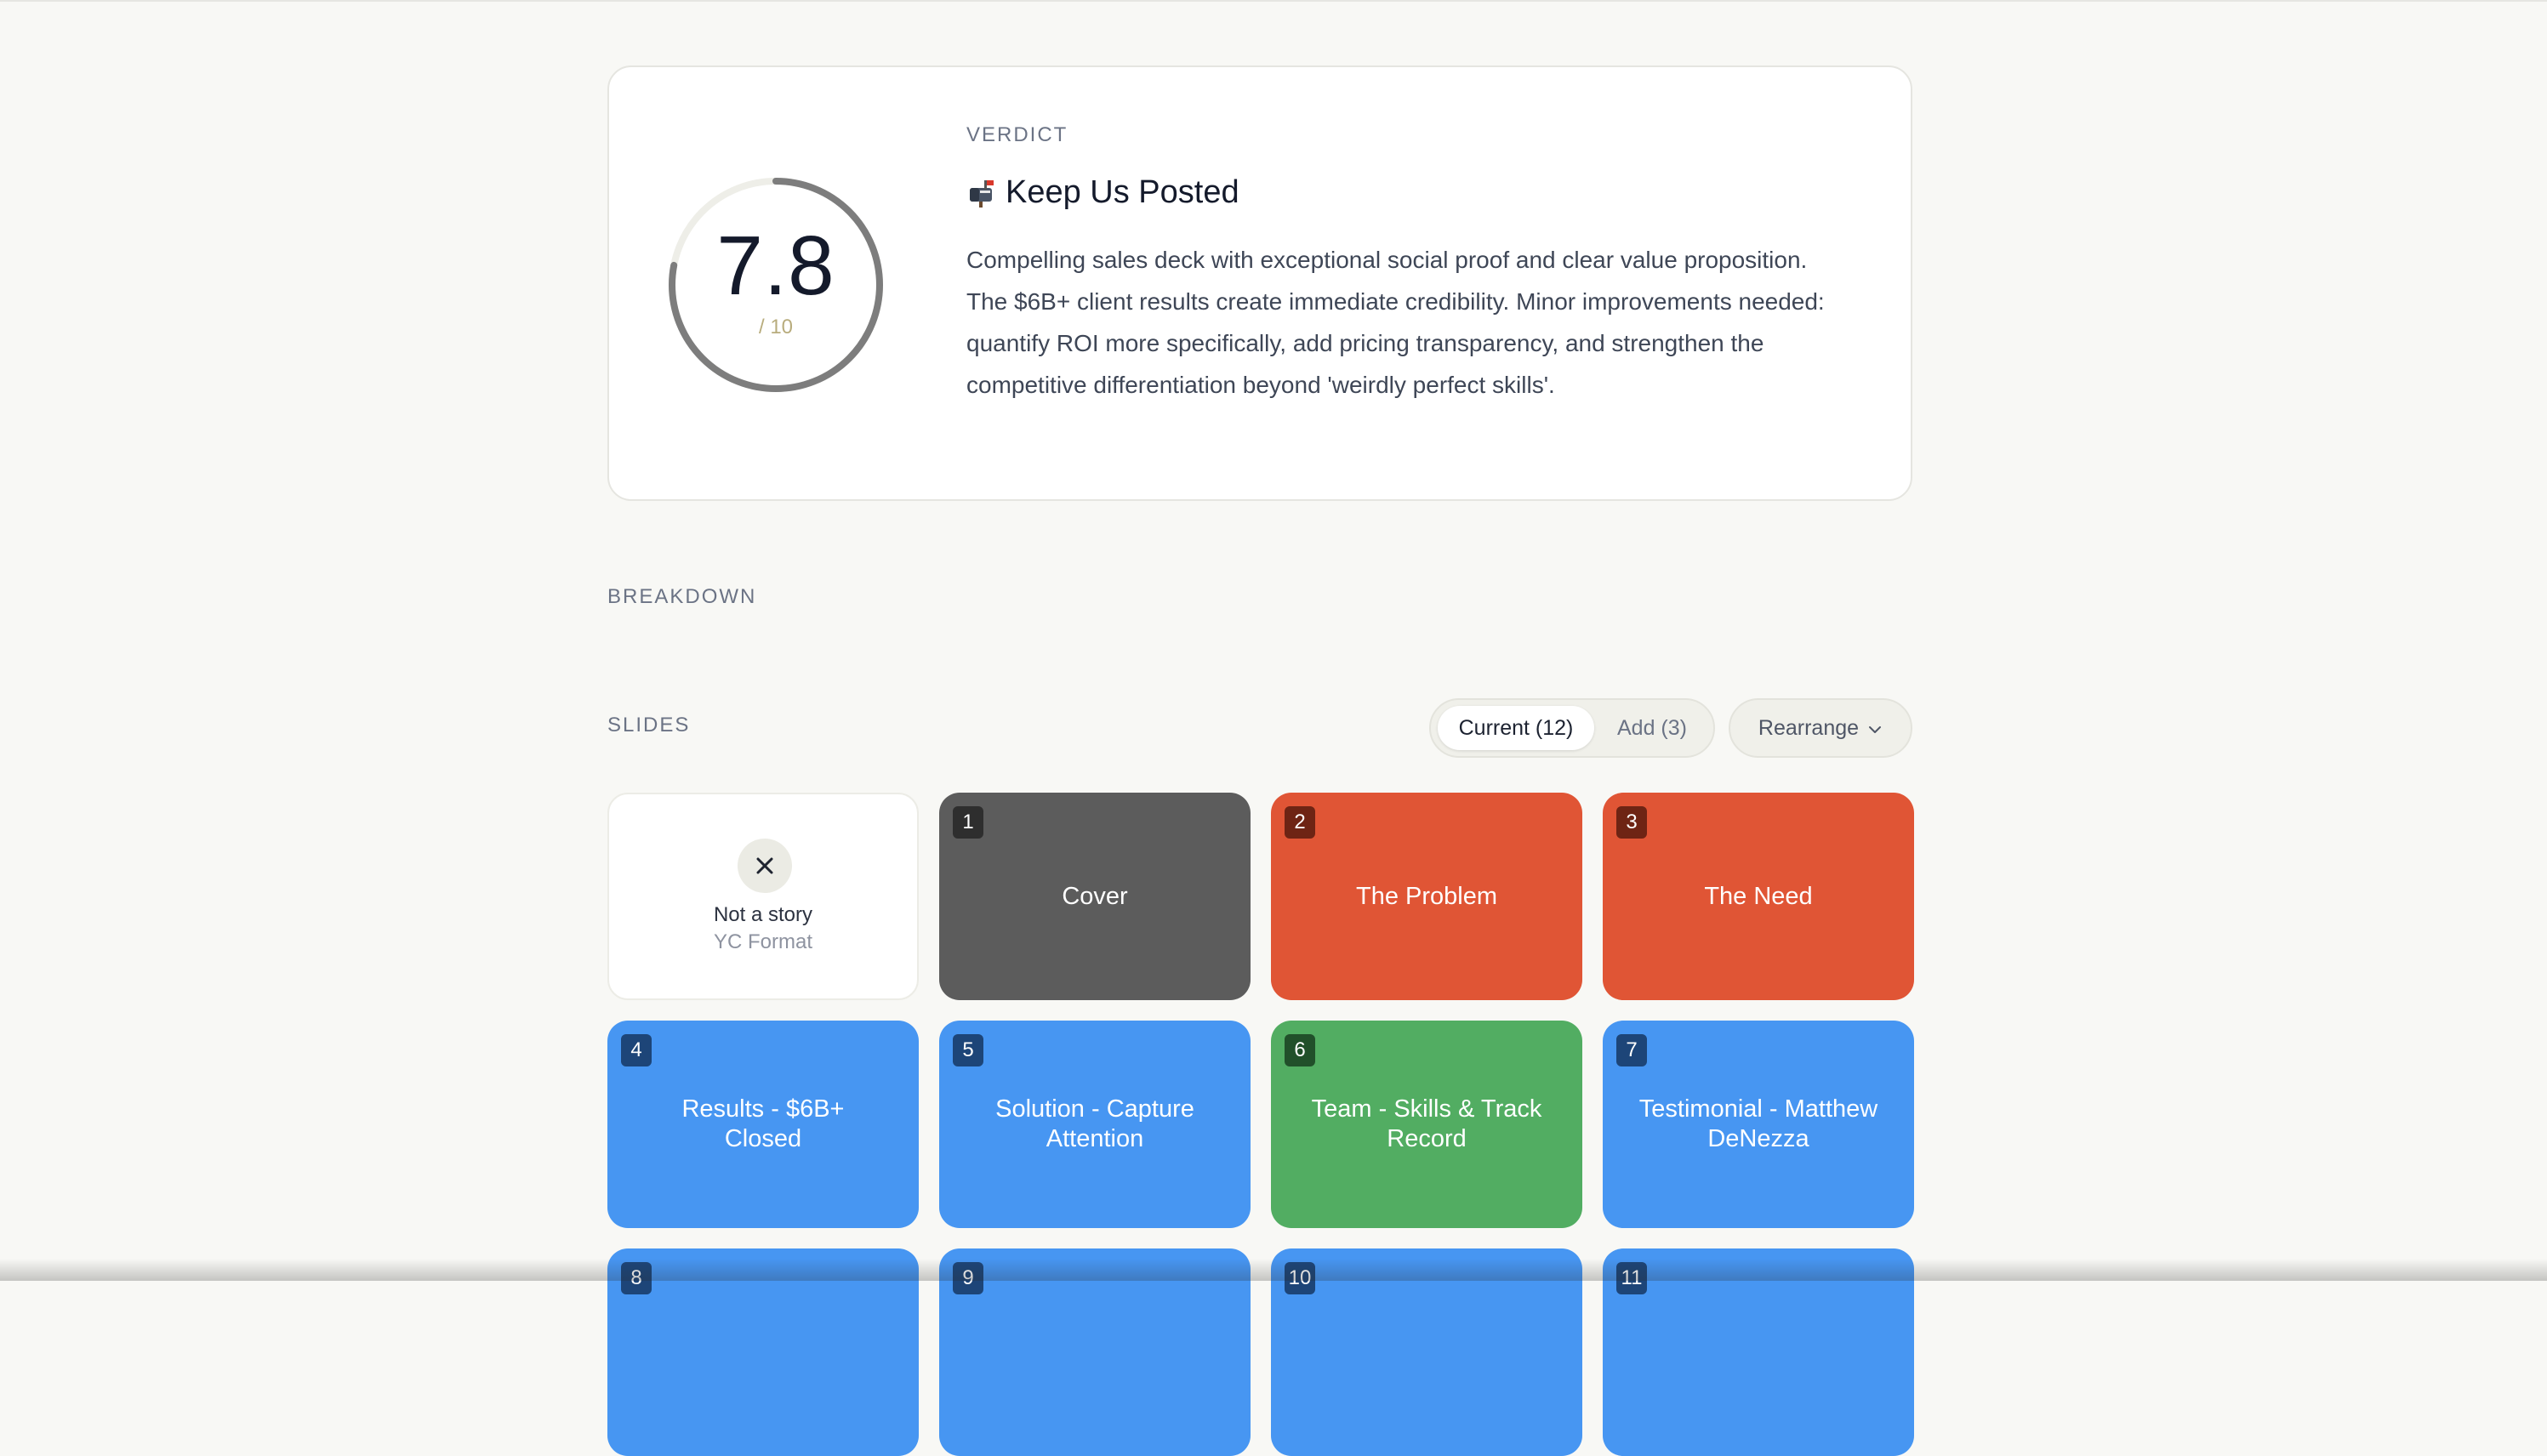 The image size is (2547, 1456). Describe the element at coordinates (649, 725) in the screenshot. I see `slides-label: SLIDES` at that location.